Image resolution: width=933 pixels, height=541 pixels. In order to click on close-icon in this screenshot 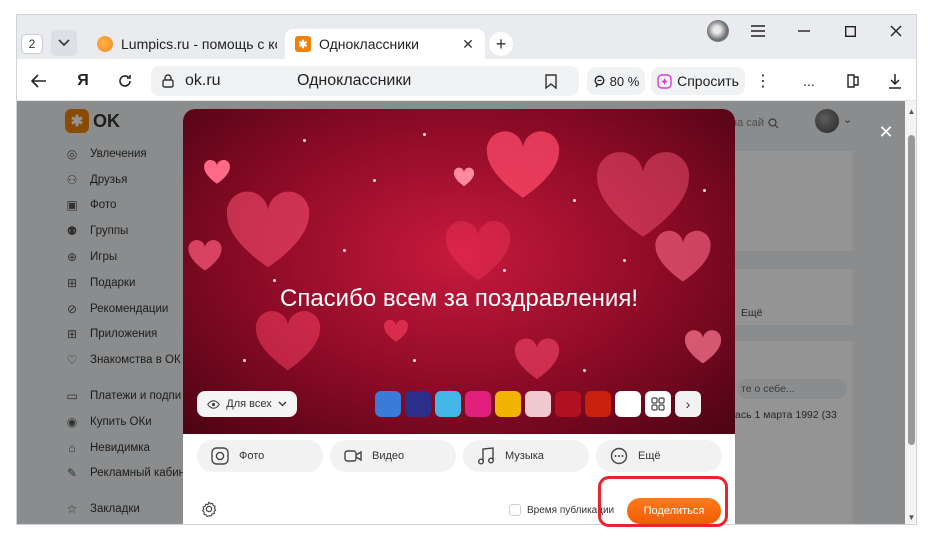, I will do `click(896, 31)`.